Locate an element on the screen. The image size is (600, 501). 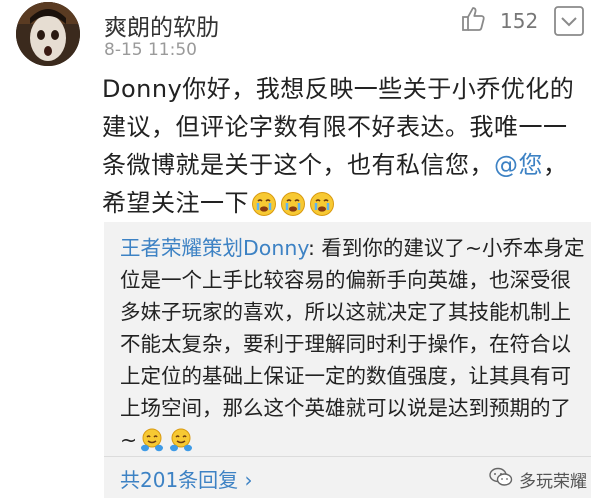
wechat-logo-icon is located at coordinates (501, 479).